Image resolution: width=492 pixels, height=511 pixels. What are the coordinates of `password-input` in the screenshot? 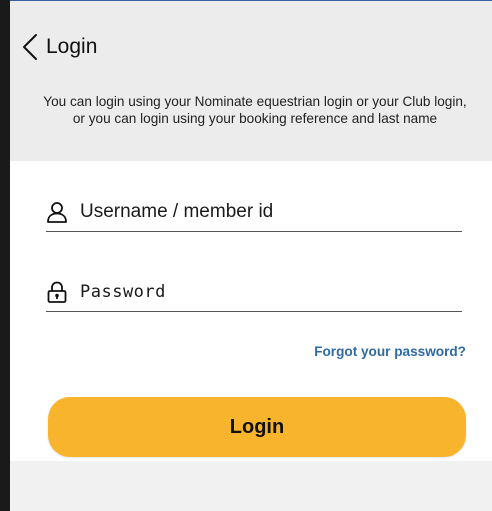 It's located at (269, 292).